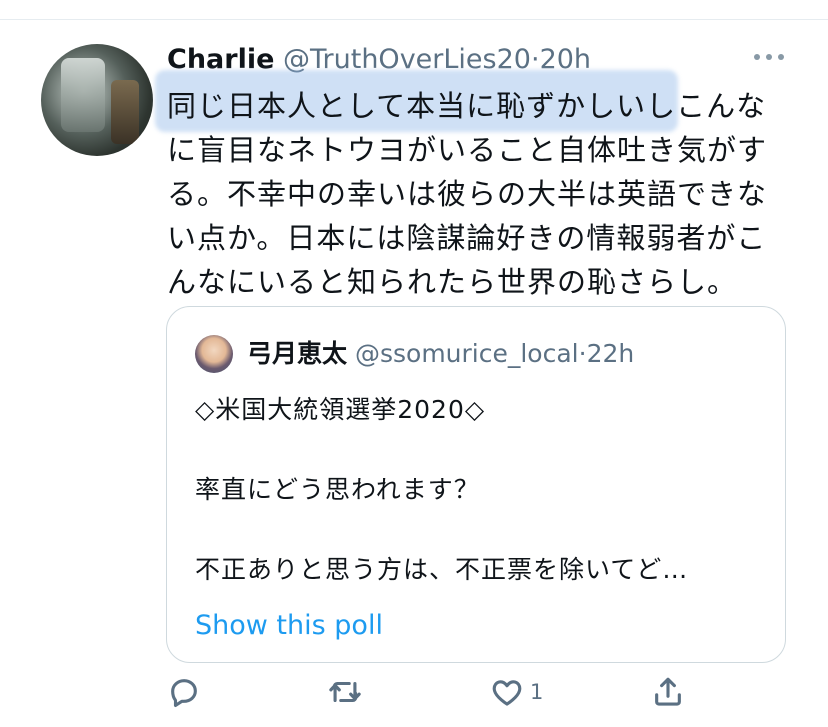 The image size is (828, 727). What do you see at coordinates (340, 409) in the screenshot?
I see `quoted-text-line: ◇米国大統領選挙2020◇` at bounding box center [340, 409].